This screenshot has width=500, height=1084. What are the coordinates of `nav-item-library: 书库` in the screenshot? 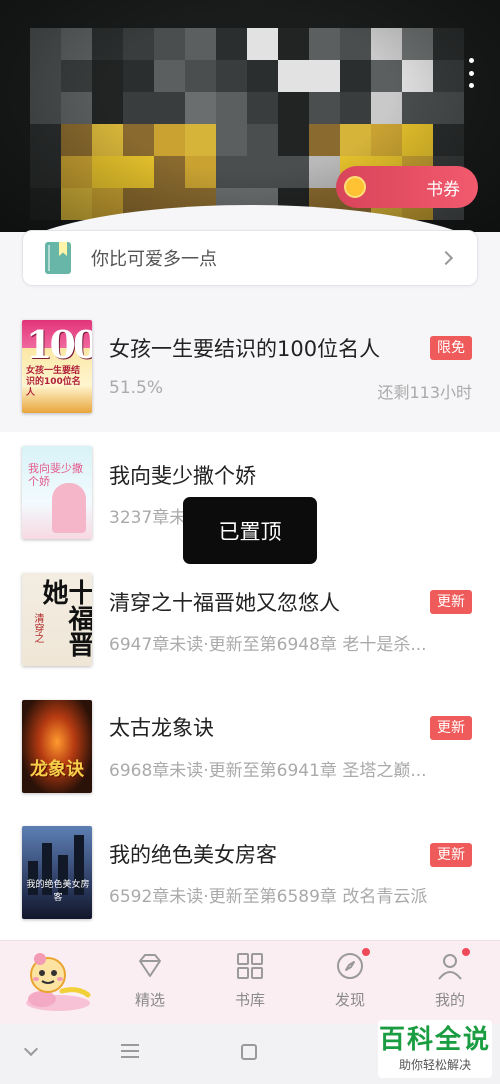 It's located at (250, 983).